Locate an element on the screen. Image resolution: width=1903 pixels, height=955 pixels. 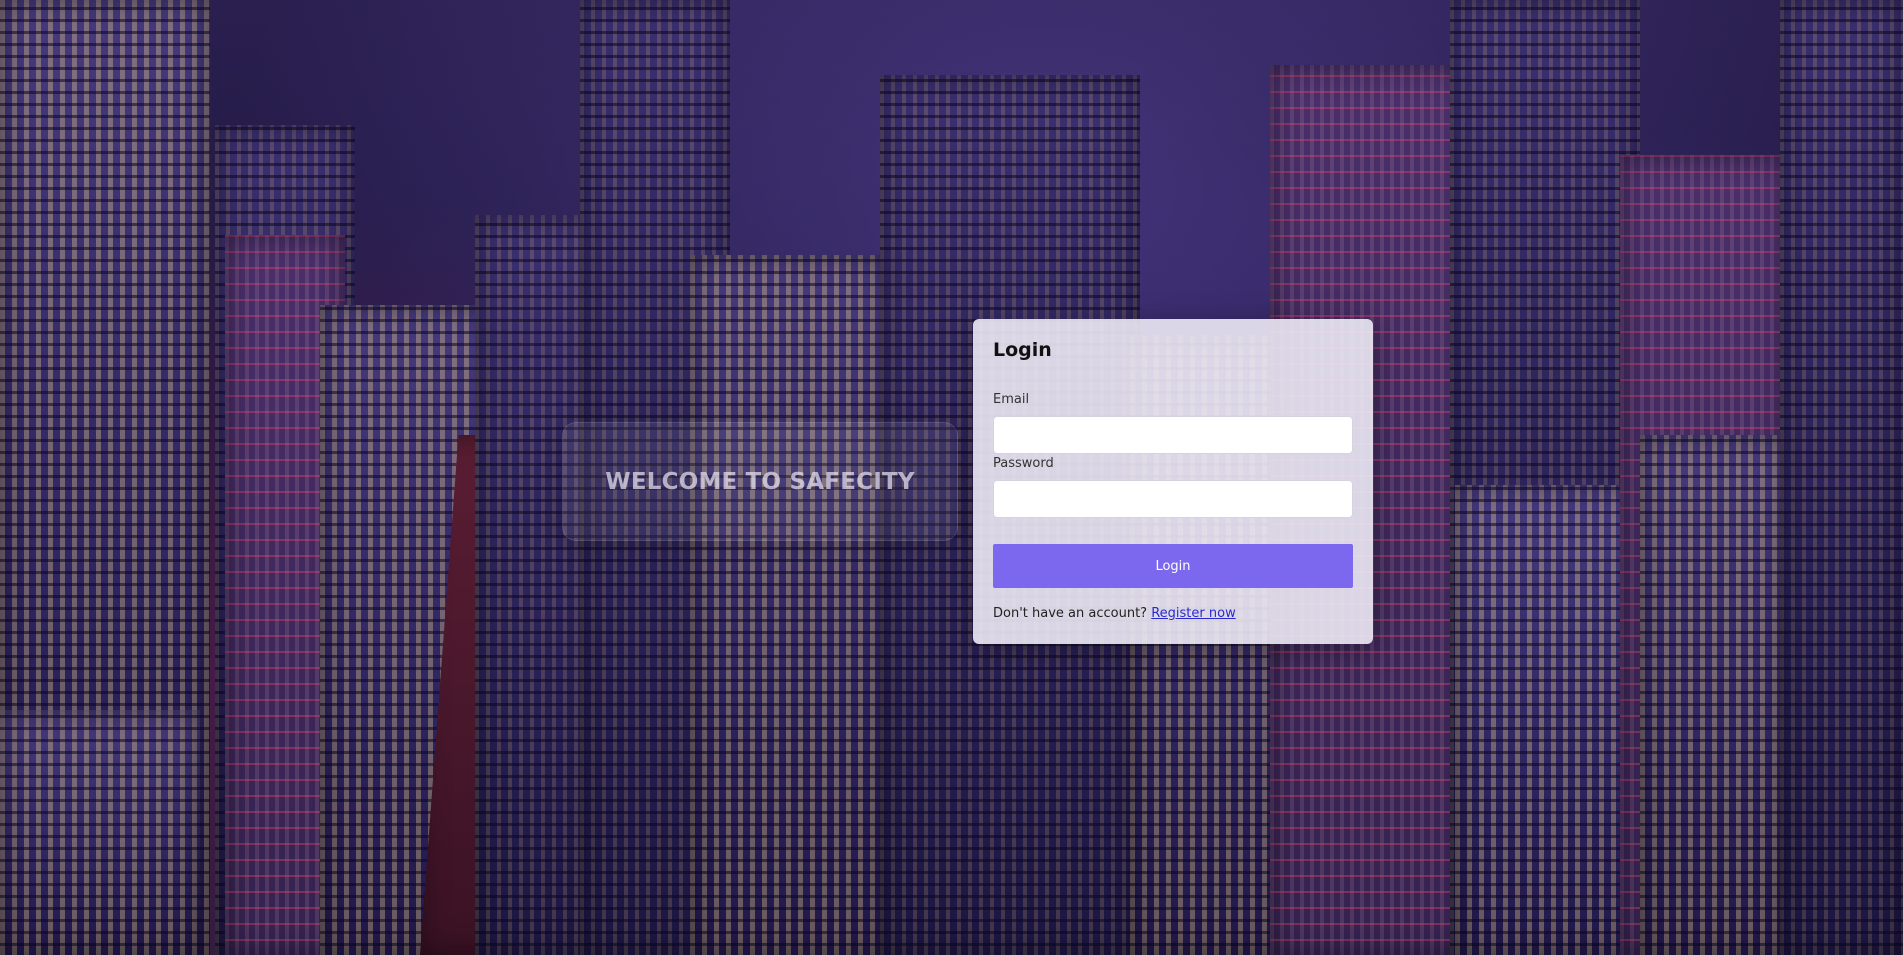
register-link: Register now is located at coordinates (1193, 613).